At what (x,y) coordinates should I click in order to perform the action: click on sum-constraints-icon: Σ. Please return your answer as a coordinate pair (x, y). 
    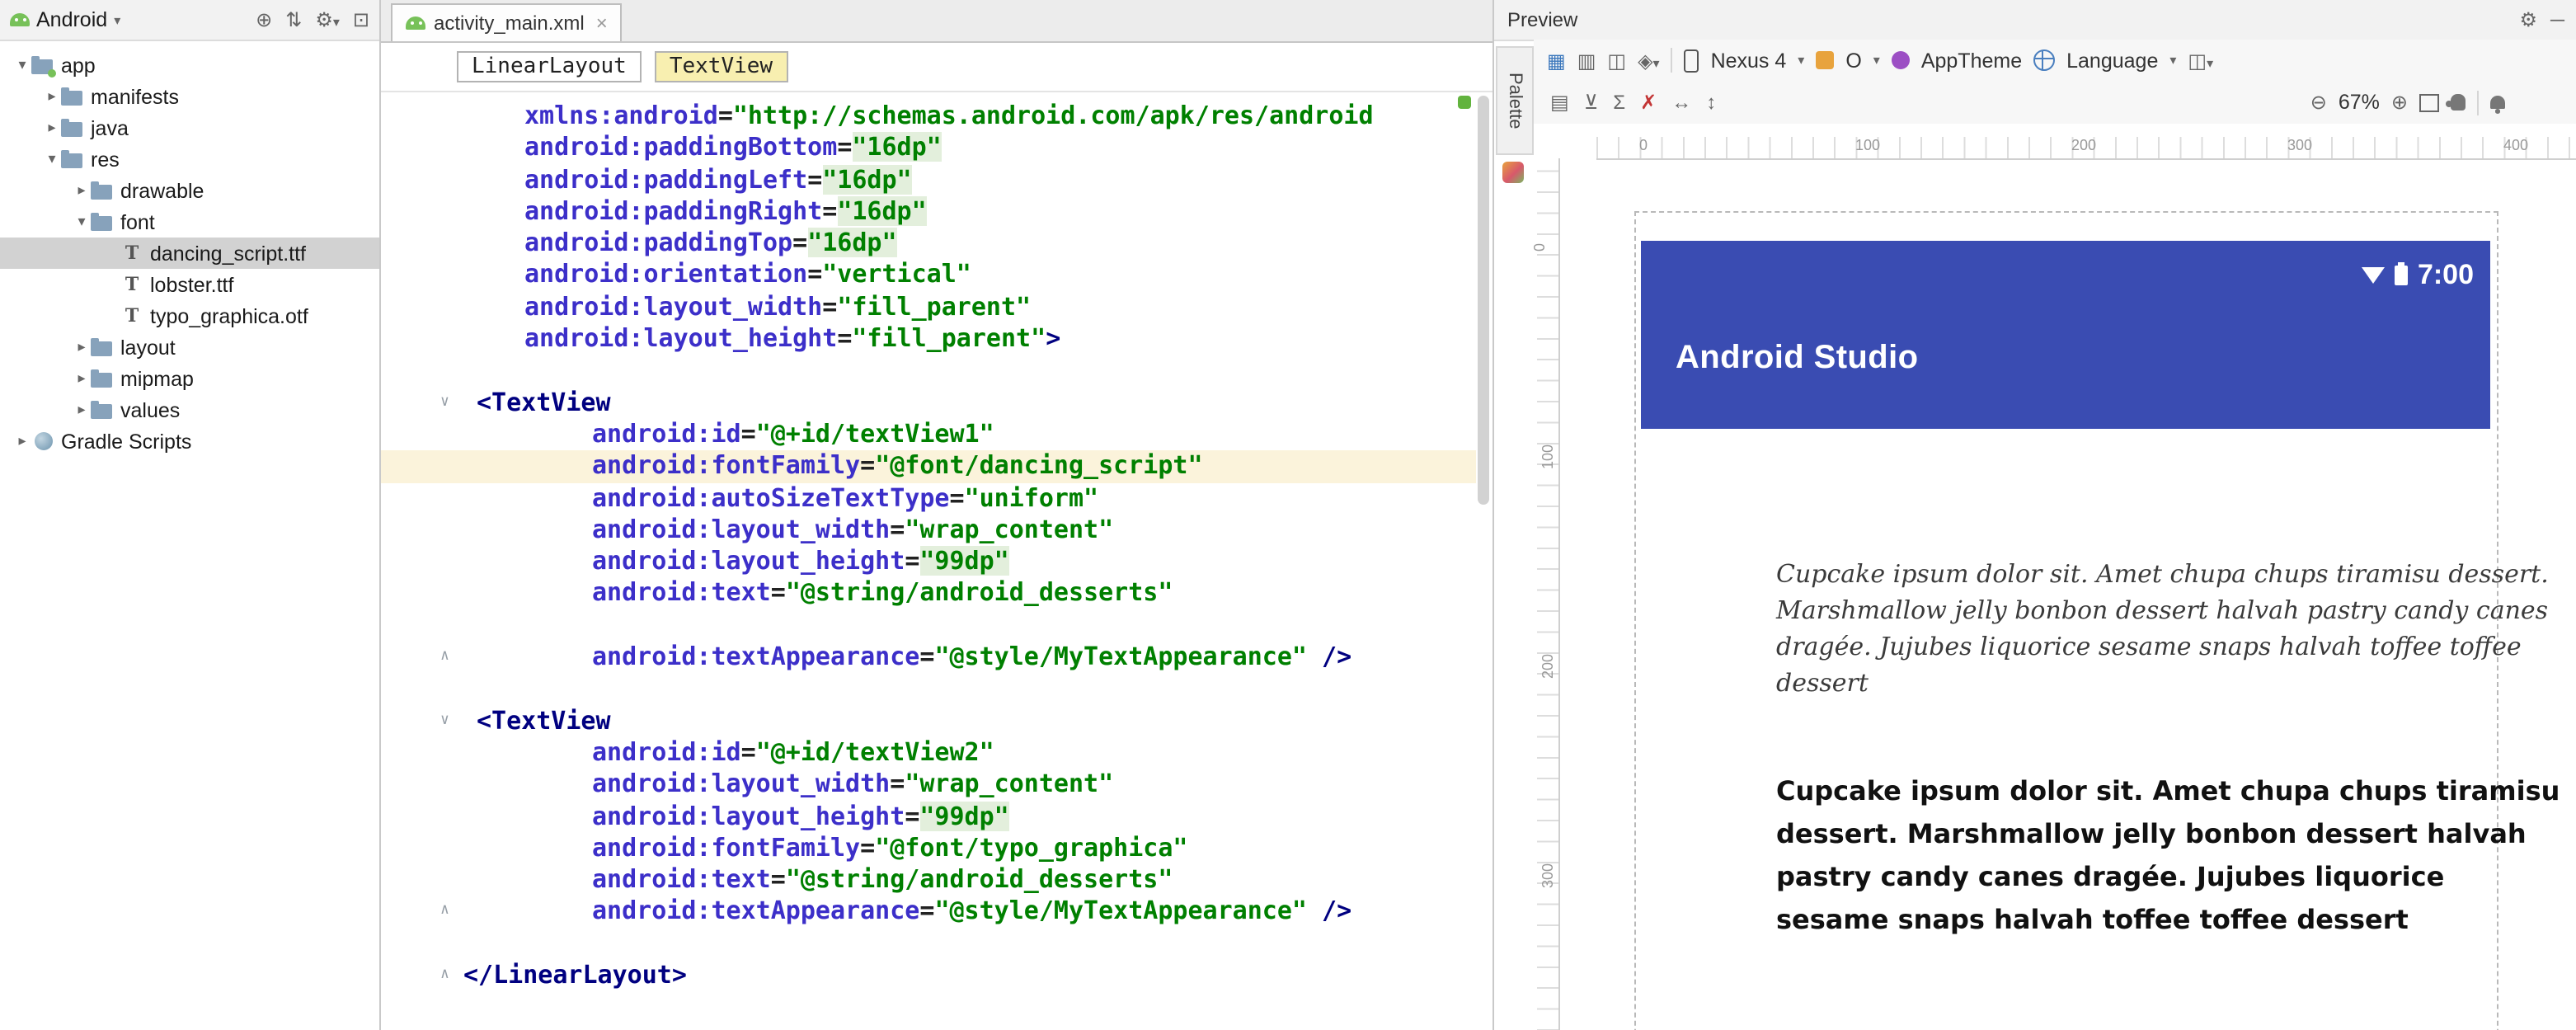
    Looking at the image, I should click on (1619, 102).